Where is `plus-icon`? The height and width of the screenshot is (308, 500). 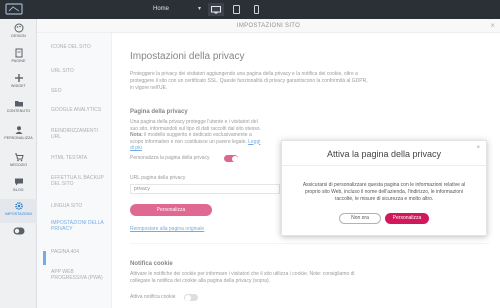 plus-icon is located at coordinates (18, 78).